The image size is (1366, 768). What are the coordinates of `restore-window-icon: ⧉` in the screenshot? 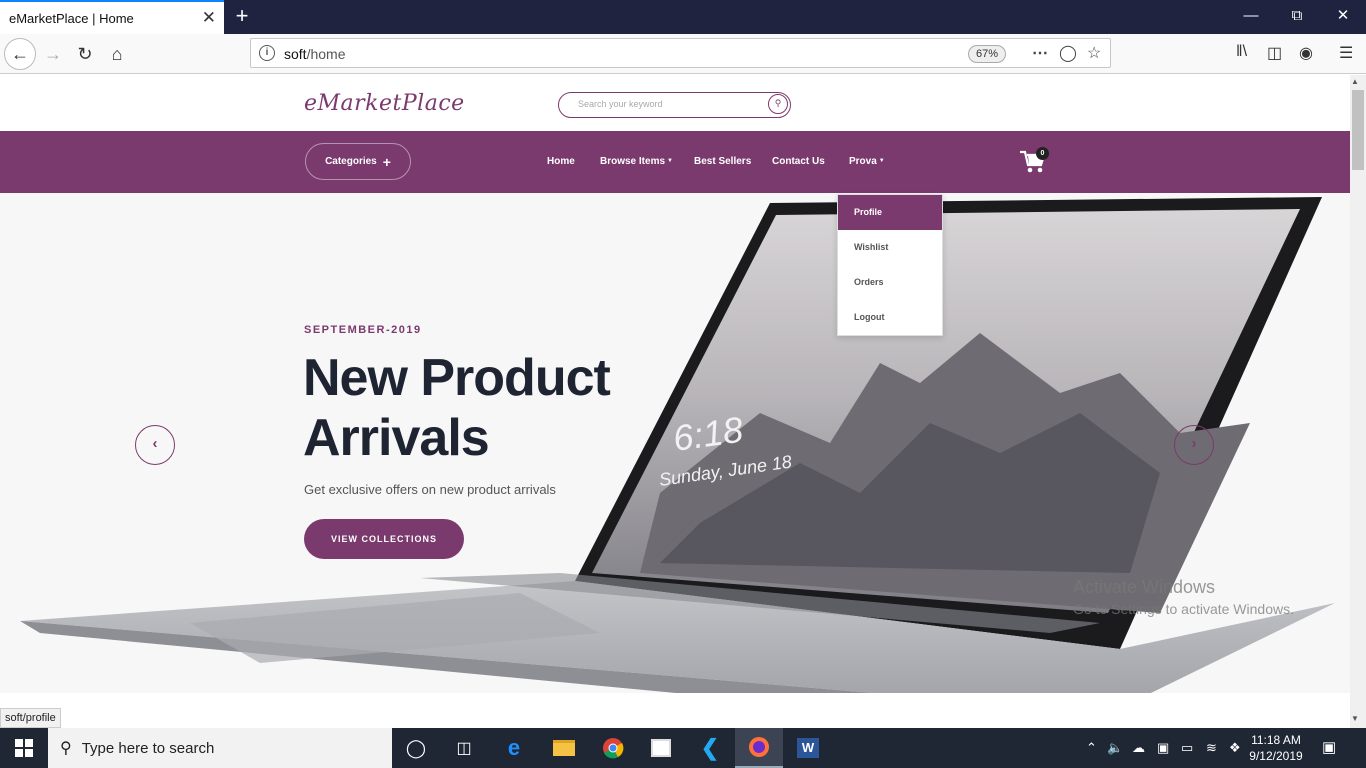 It's located at (1297, 17).